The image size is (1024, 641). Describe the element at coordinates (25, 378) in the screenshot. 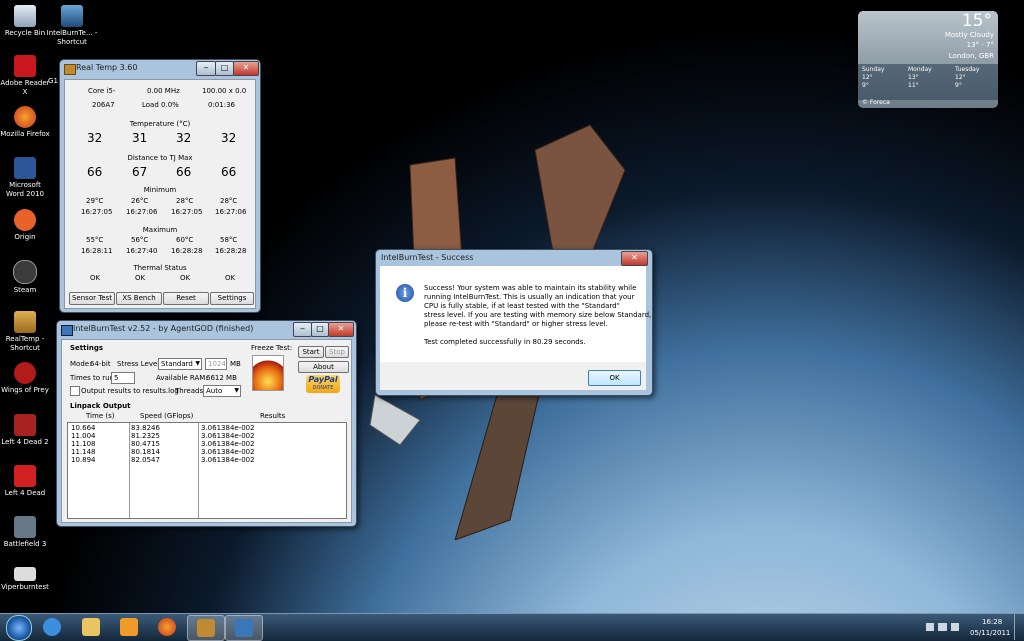

I see `desktop-icon-wings-of-prey: Wings of Prey` at that location.